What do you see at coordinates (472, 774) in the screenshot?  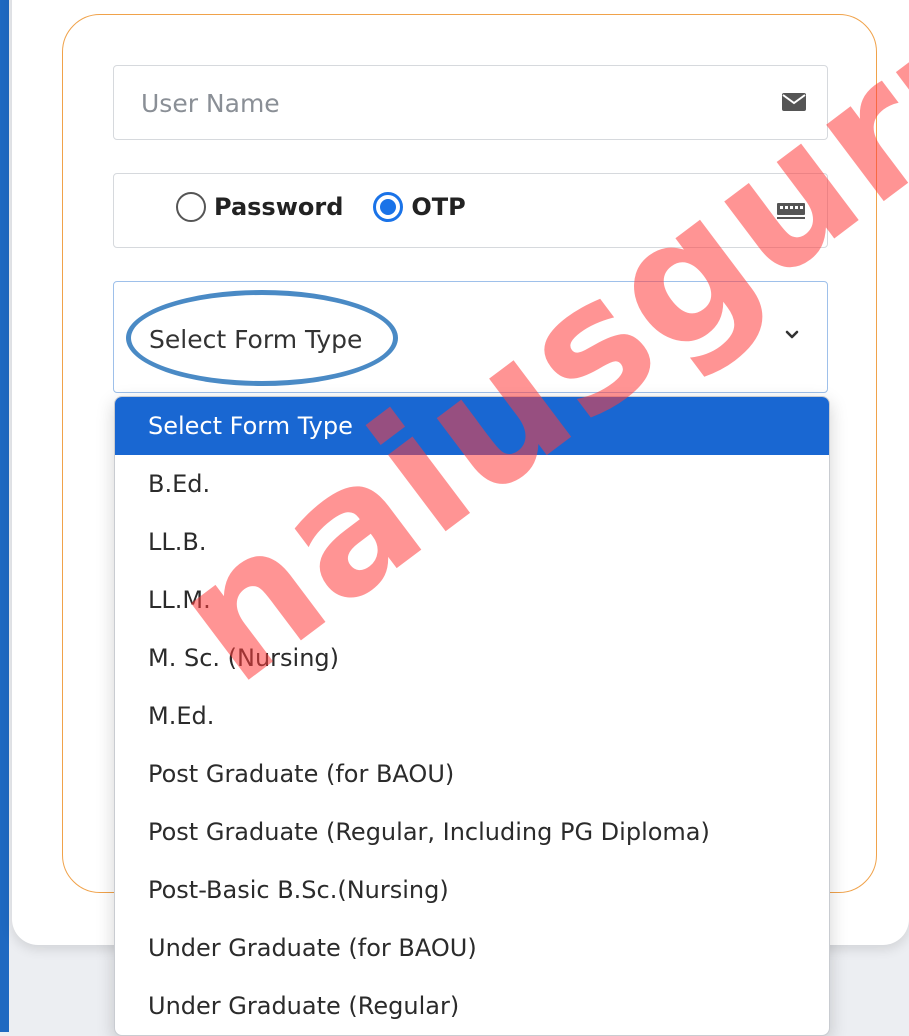 I see `dropdown-option: Post Graduate (for BAOU)` at bounding box center [472, 774].